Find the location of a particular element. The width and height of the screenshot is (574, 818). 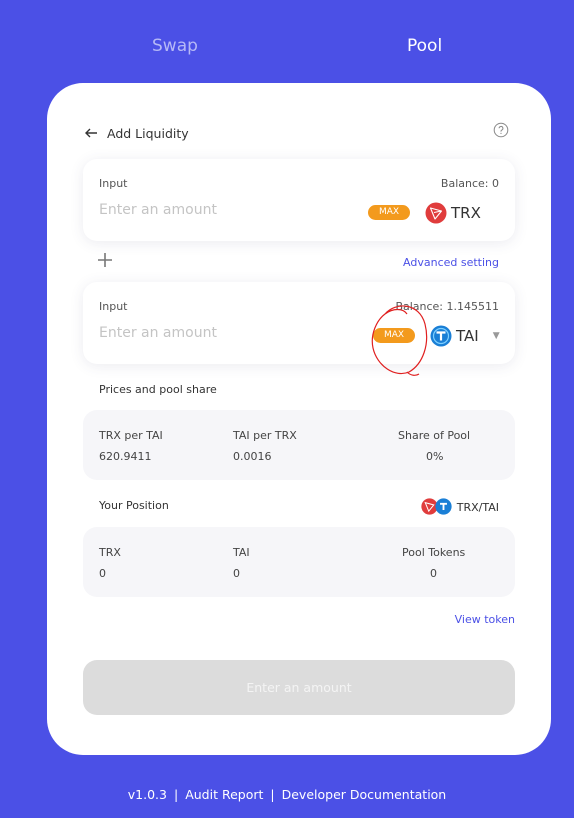

position-value-tai: 0 is located at coordinates (236, 573).